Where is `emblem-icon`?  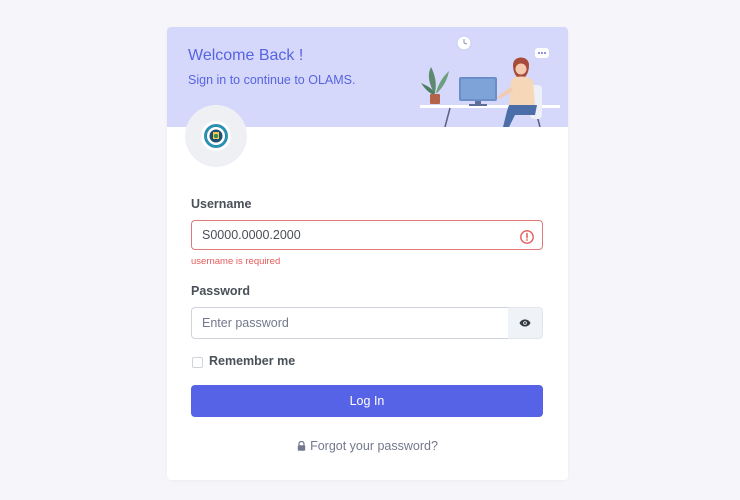
emblem-icon is located at coordinates (216, 136).